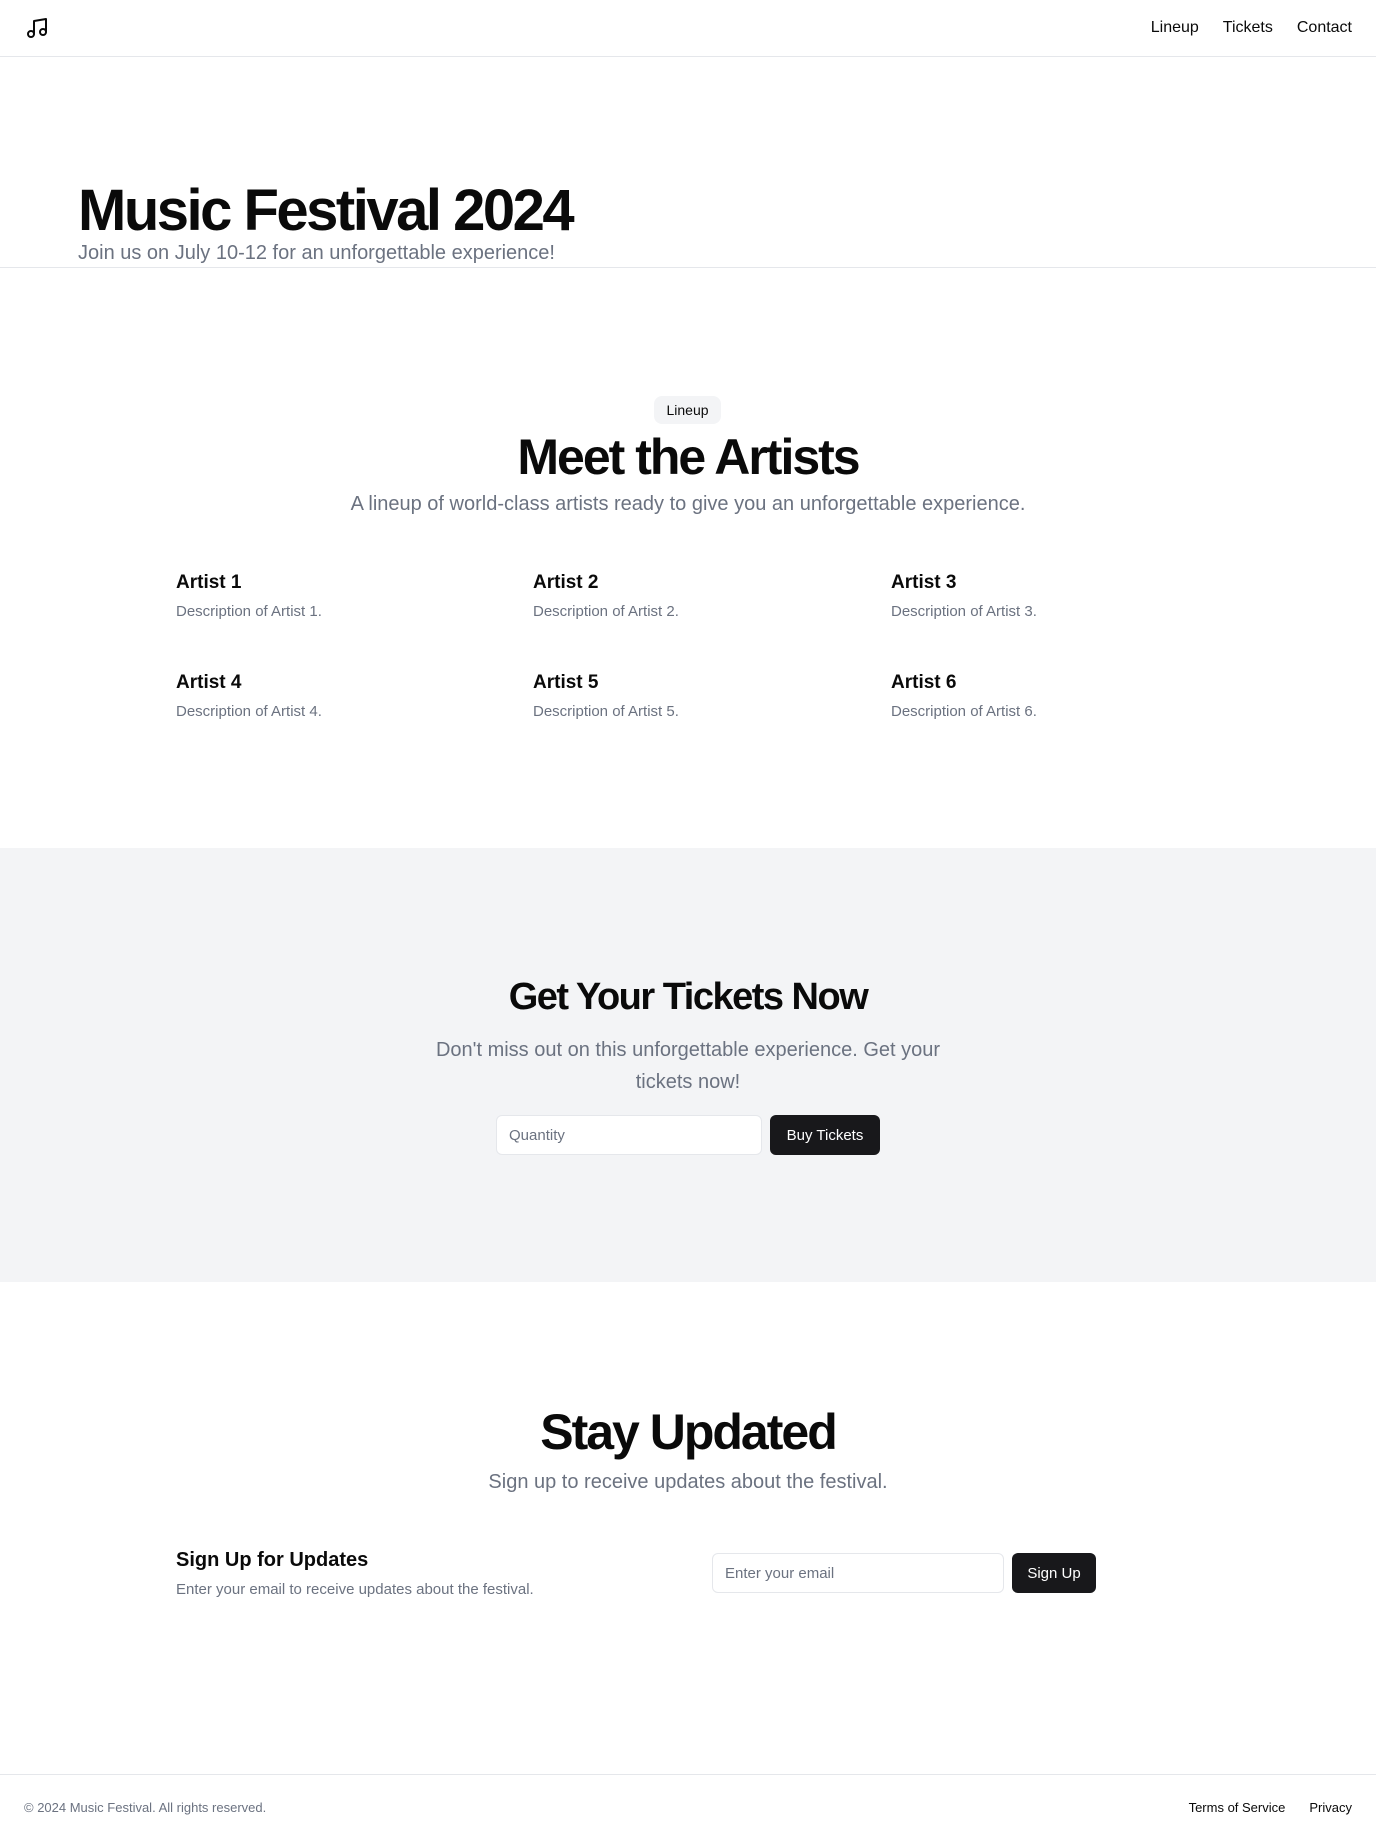 Image resolution: width=1376 pixels, height=1840 pixels. What do you see at coordinates (629, 1135) in the screenshot?
I see `quantity-input` at bounding box center [629, 1135].